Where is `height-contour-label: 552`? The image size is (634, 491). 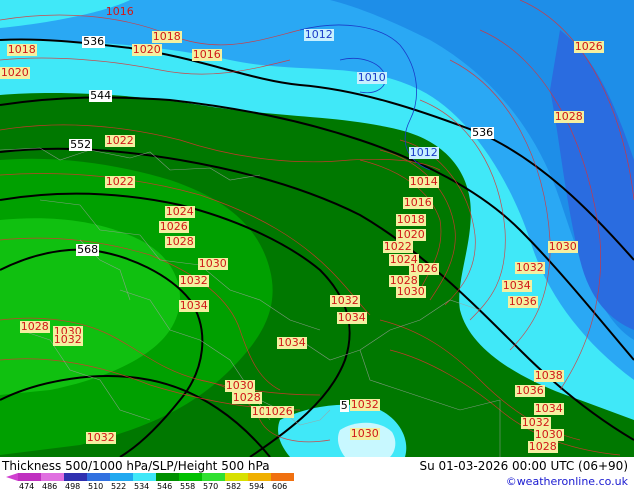
height-contour-label: 552 is located at coordinates (81, 144).